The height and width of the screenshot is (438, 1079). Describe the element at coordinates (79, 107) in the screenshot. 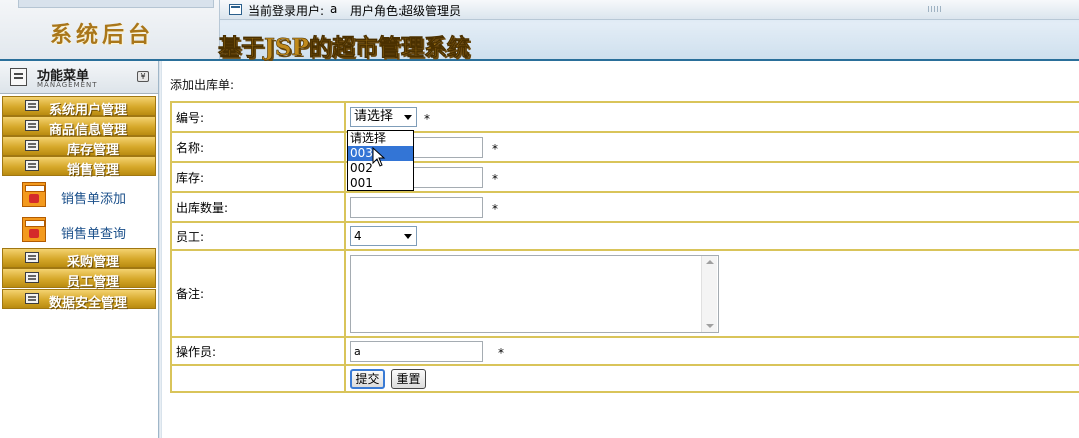

I see `sidebar-group-system-users: 系统用户管理` at that location.